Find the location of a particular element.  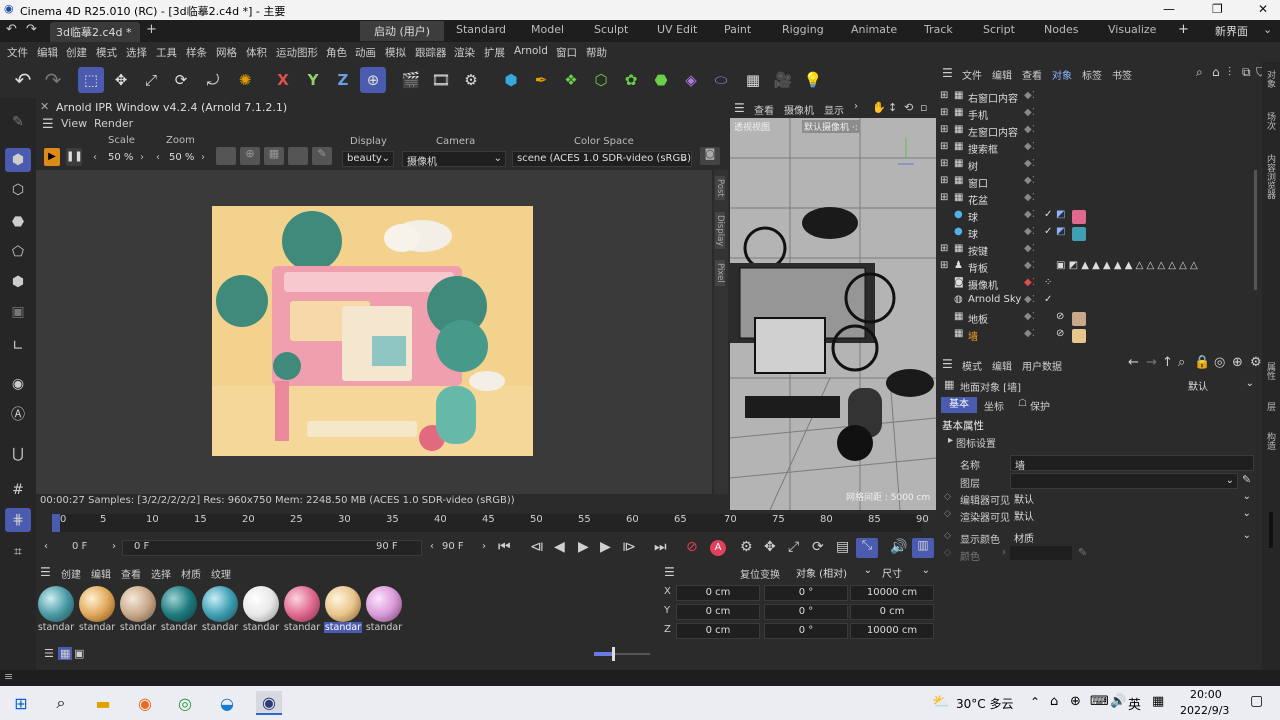

object-row: ⊞ ▦ 花盆 ◆⁚ is located at coordinates (1098, 200).